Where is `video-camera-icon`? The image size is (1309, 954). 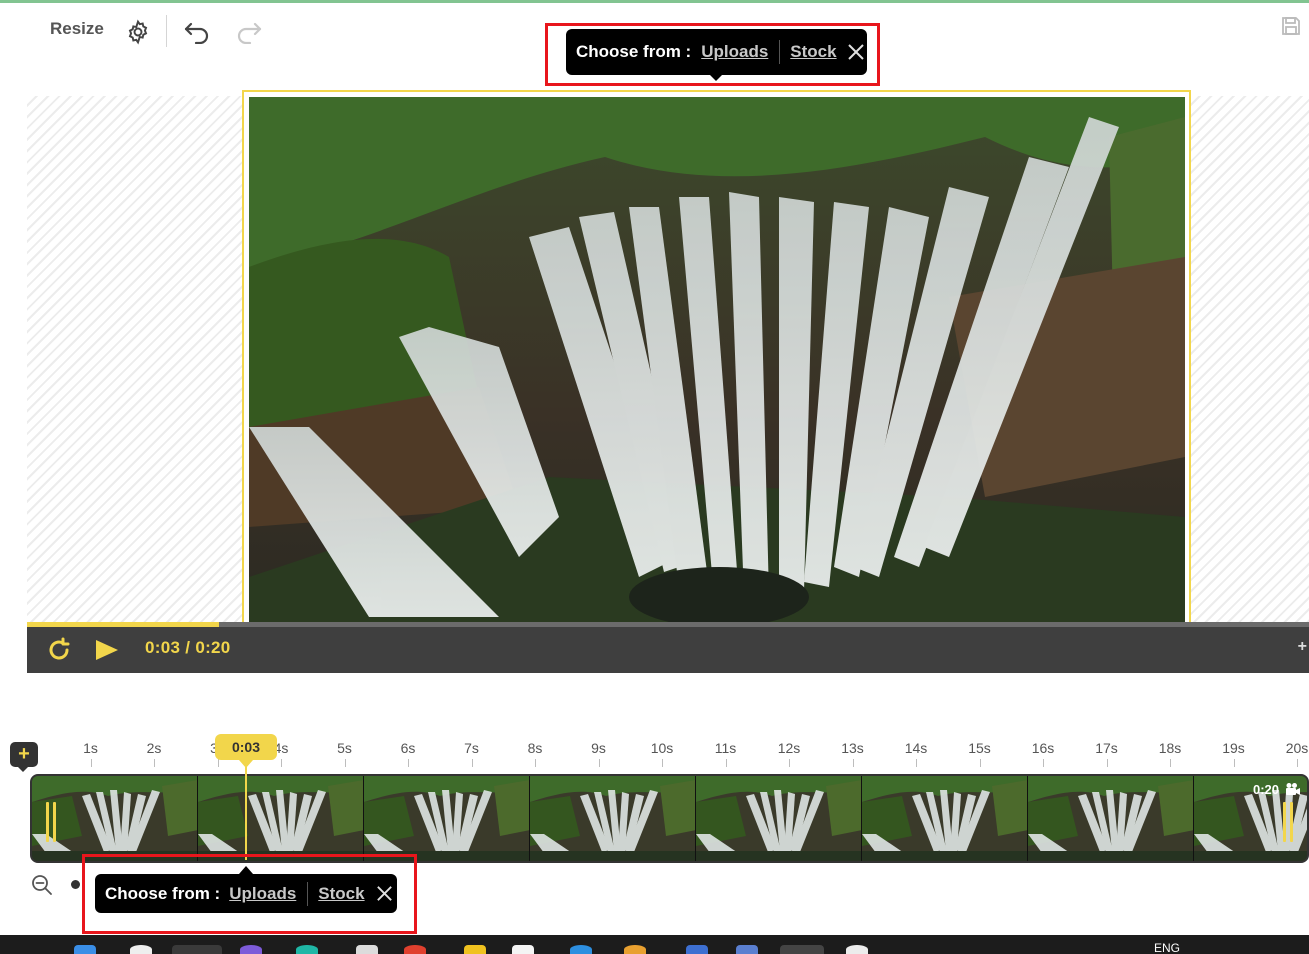
video-camera-icon is located at coordinates (1293, 791).